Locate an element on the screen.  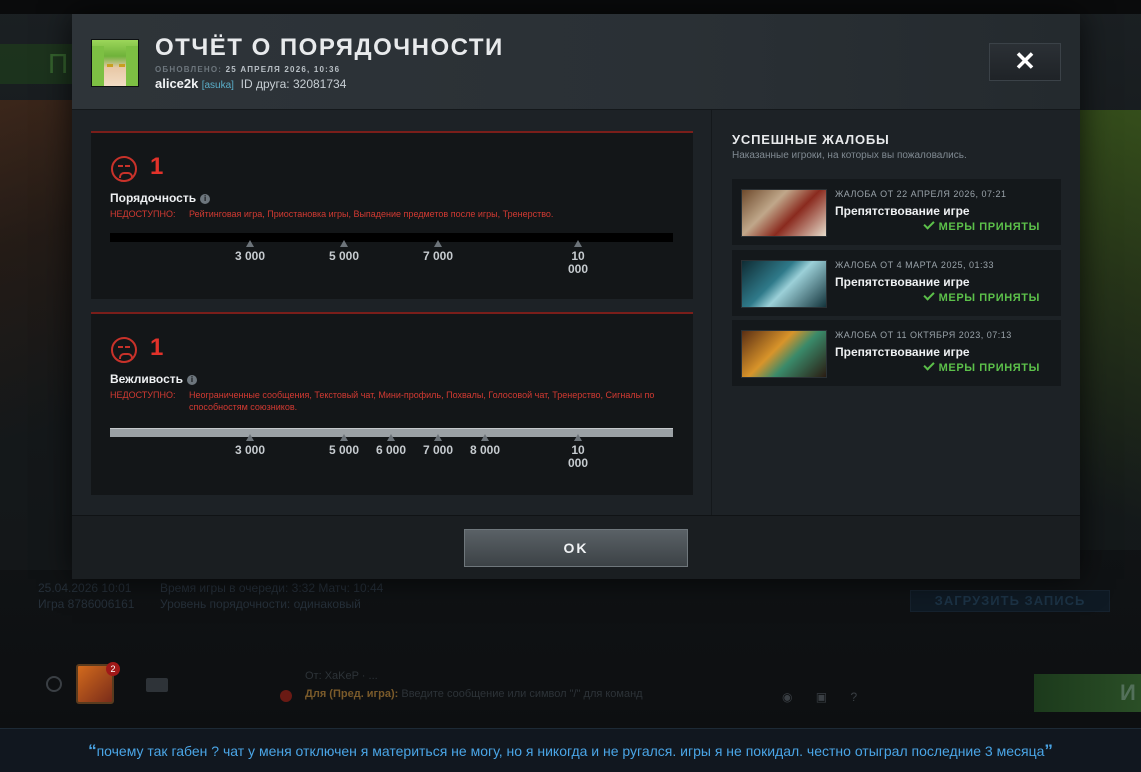
politeness-score: 1 is located at coordinates (157, 347).